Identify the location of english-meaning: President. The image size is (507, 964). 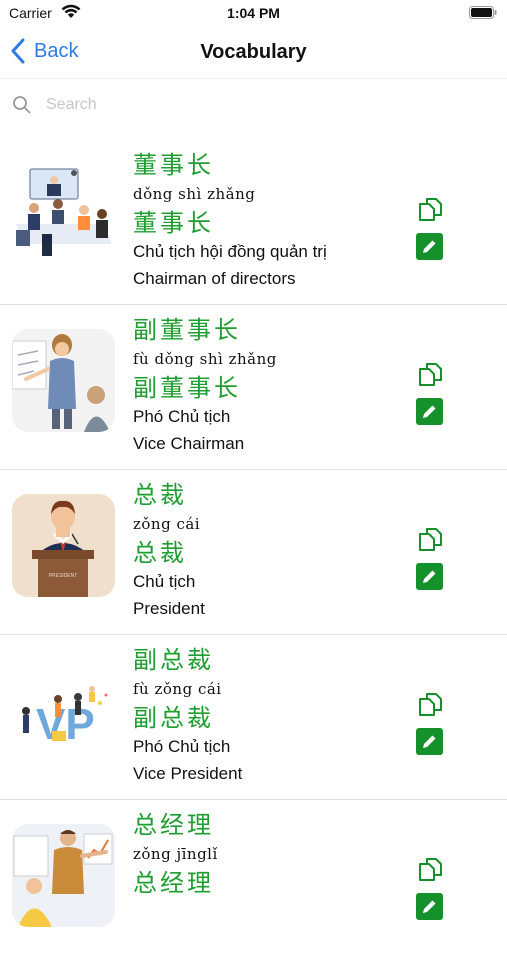
(169, 608).